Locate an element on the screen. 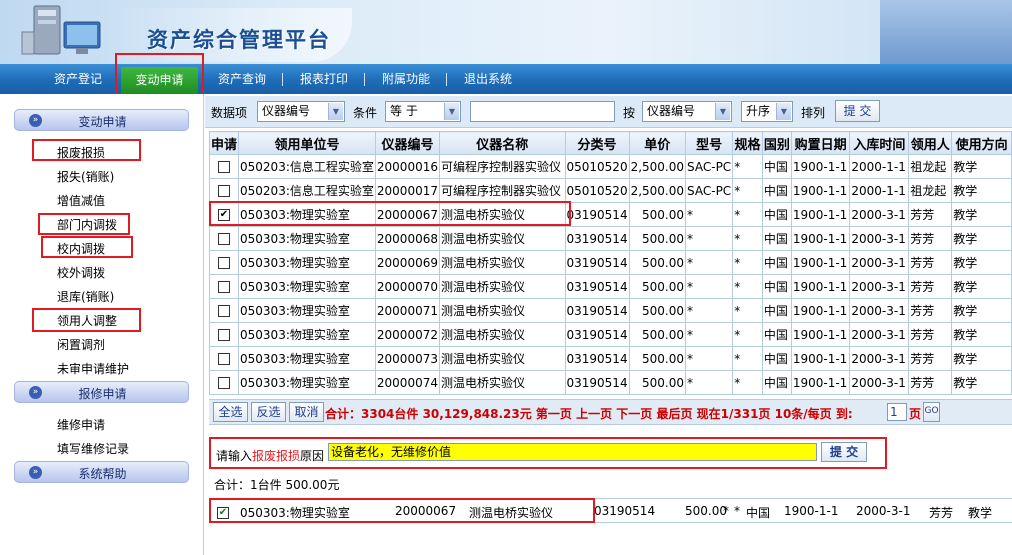 This screenshot has height=555, width=1012. sidebar-item-repair-request: 维修申请 is located at coordinates (81, 424).